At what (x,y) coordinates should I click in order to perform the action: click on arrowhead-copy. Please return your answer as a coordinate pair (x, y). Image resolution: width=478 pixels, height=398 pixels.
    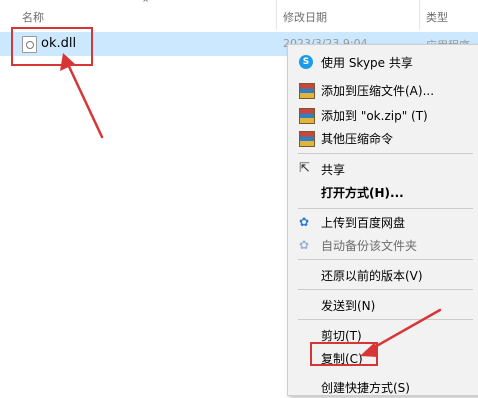
    Looking at the image, I should click on (369, 349).